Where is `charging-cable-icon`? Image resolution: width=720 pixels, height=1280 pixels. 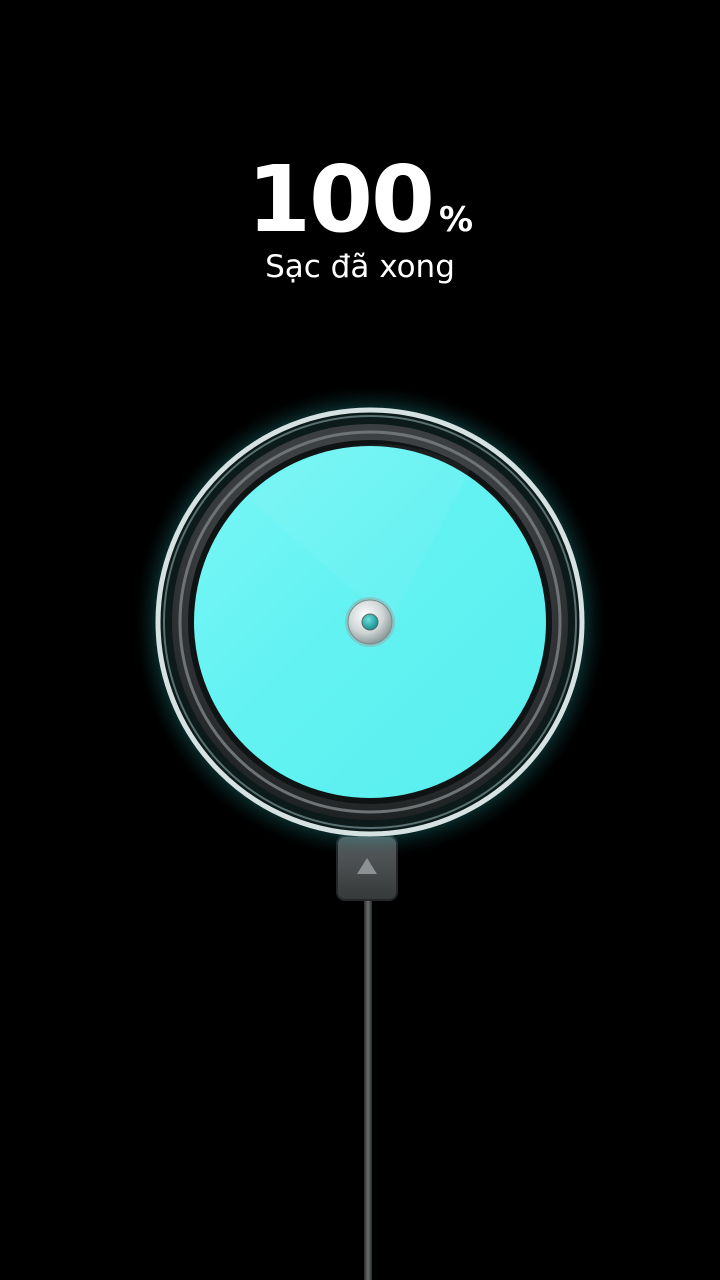 charging-cable-icon is located at coordinates (368, 1085).